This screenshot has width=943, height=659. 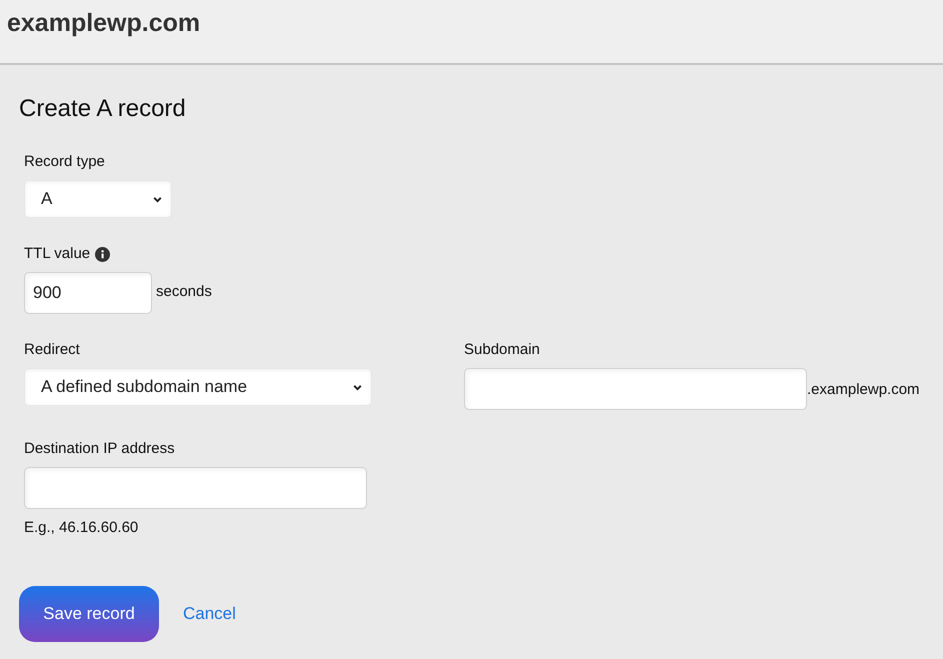 I want to click on hint-text: E.g., 46.16.60.60, so click(x=81, y=527).